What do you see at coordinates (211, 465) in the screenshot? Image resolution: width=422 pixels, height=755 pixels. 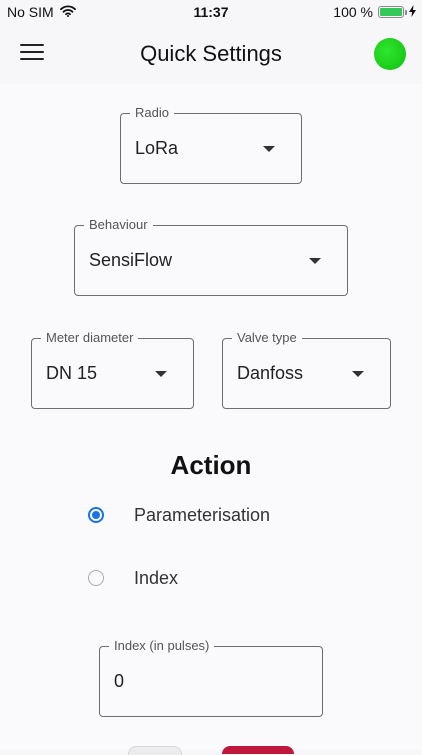 I see `action-heading: Action` at bounding box center [211, 465].